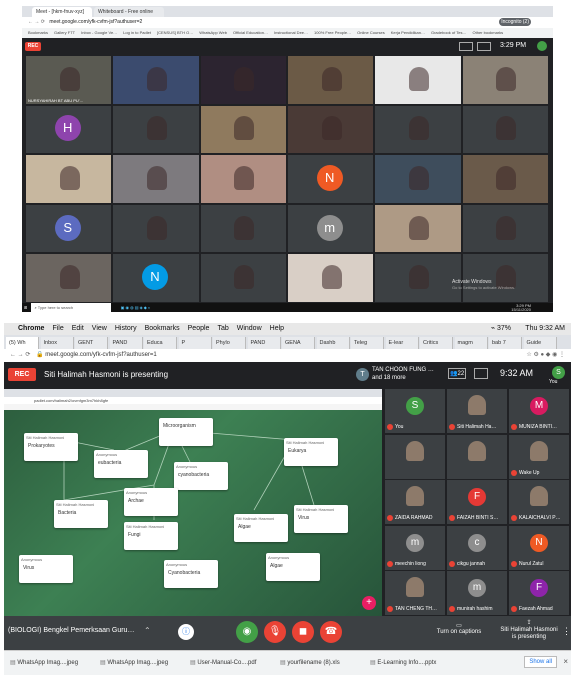 The width and height of the screenshot is (571, 675). What do you see at coordinates (488, 32) in the screenshot?
I see `bookmark-item: Other bookmarks` at bounding box center [488, 32].